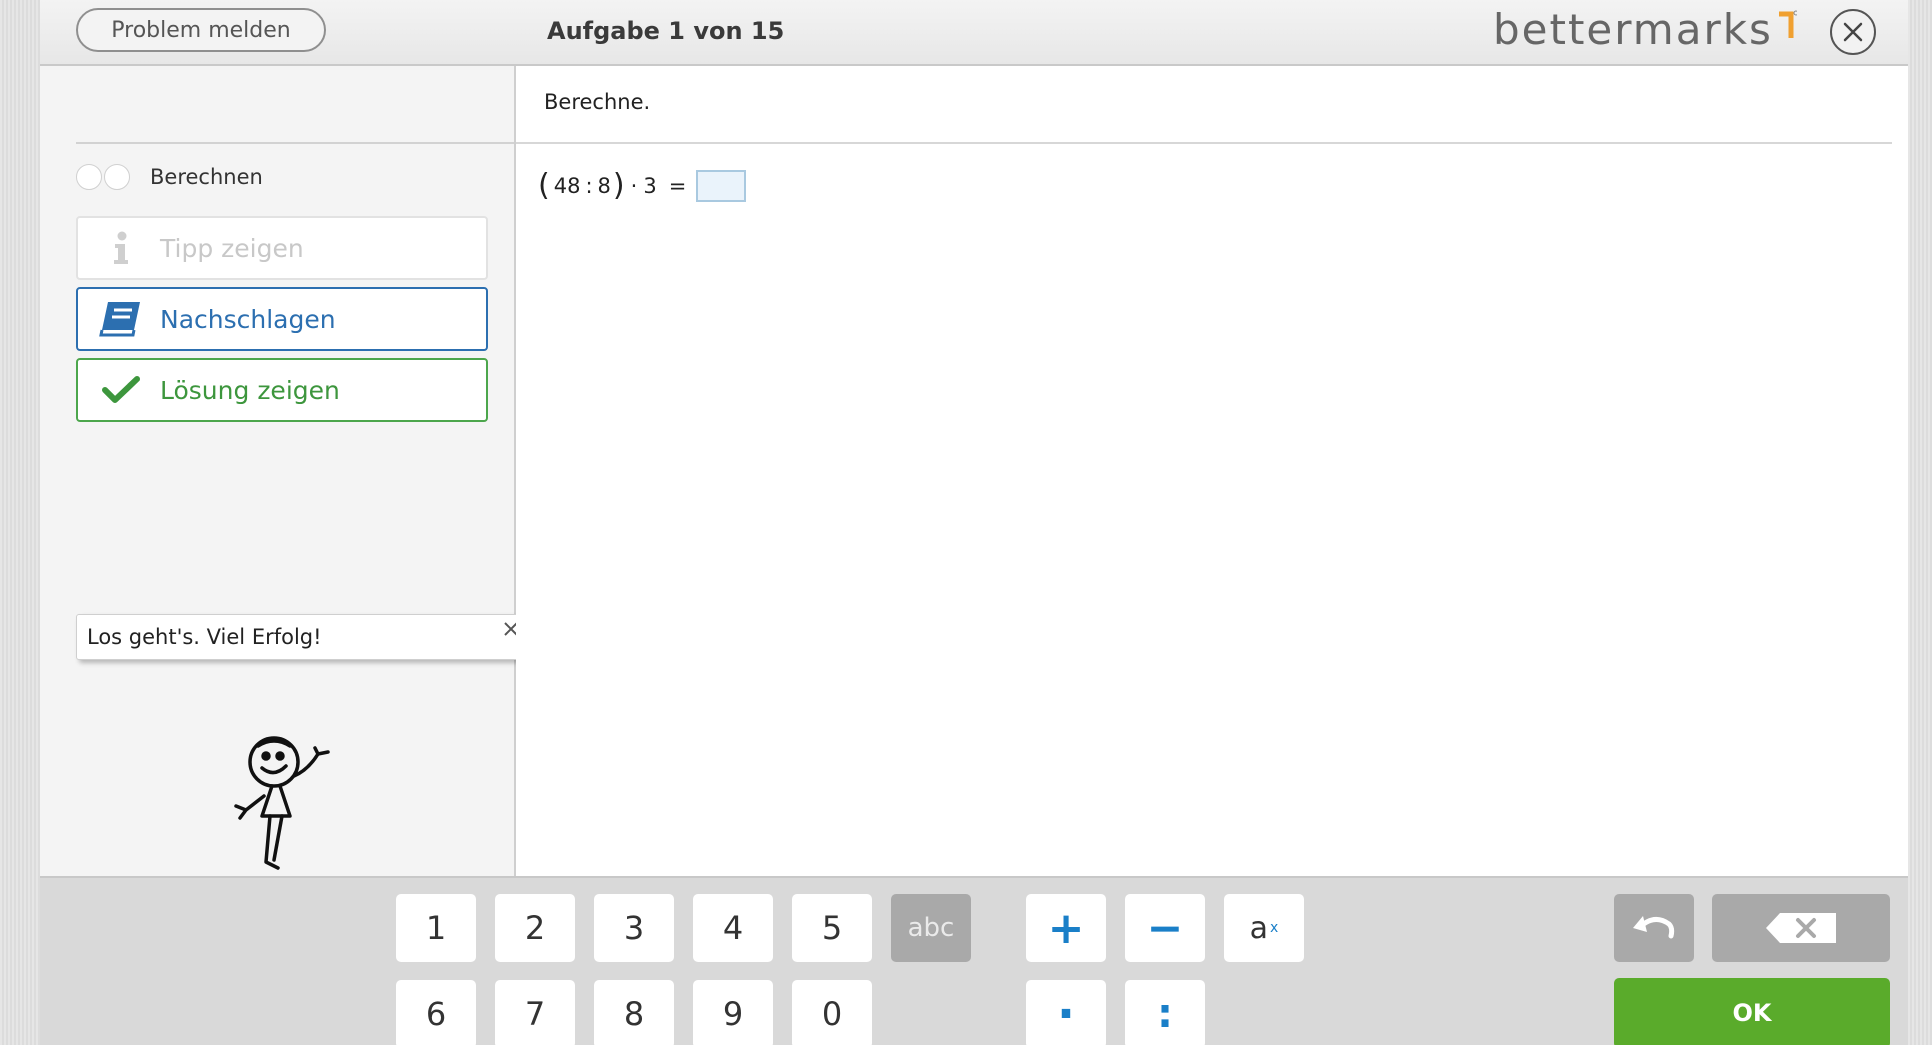 The height and width of the screenshot is (1045, 1932). Describe the element at coordinates (733, 1012) in the screenshot. I see `key-9: 9` at that location.